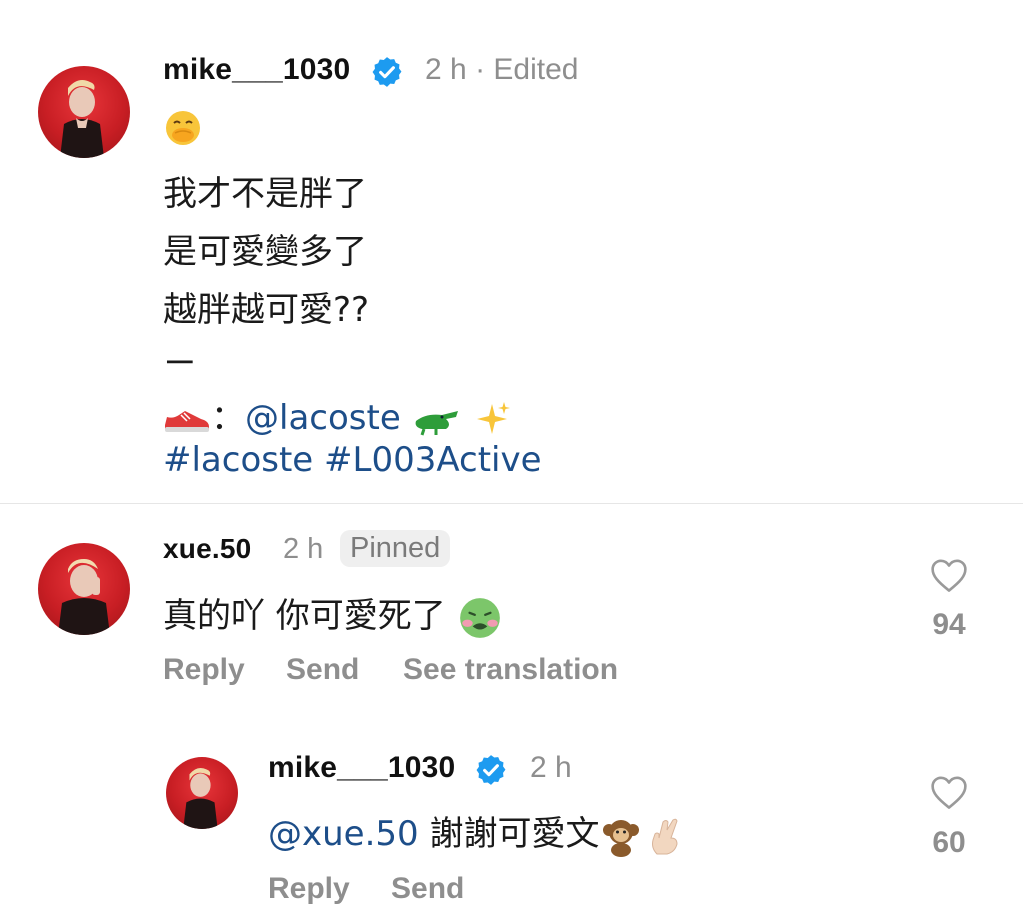 The image size is (1023, 917). Describe the element at coordinates (665, 836) in the screenshot. I see `crossed-fingers-icon` at that location.